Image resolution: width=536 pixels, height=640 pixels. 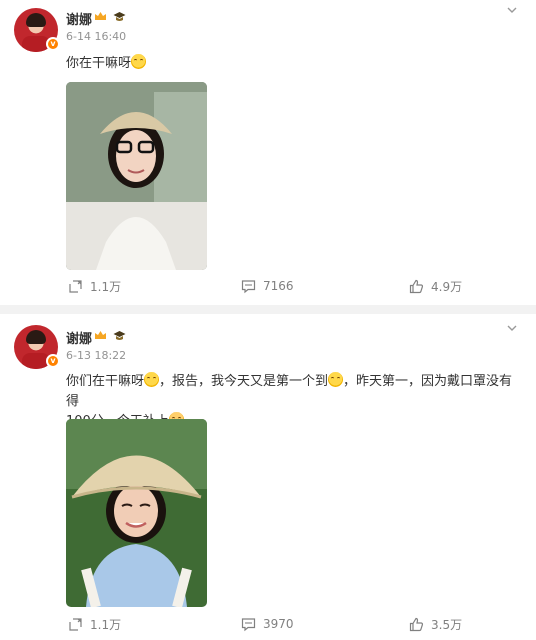 What do you see at coordinates (99, 63) in the screenshot?
I see `post-text-content: 你在干嘛呀` at bounding box center [99, 63].